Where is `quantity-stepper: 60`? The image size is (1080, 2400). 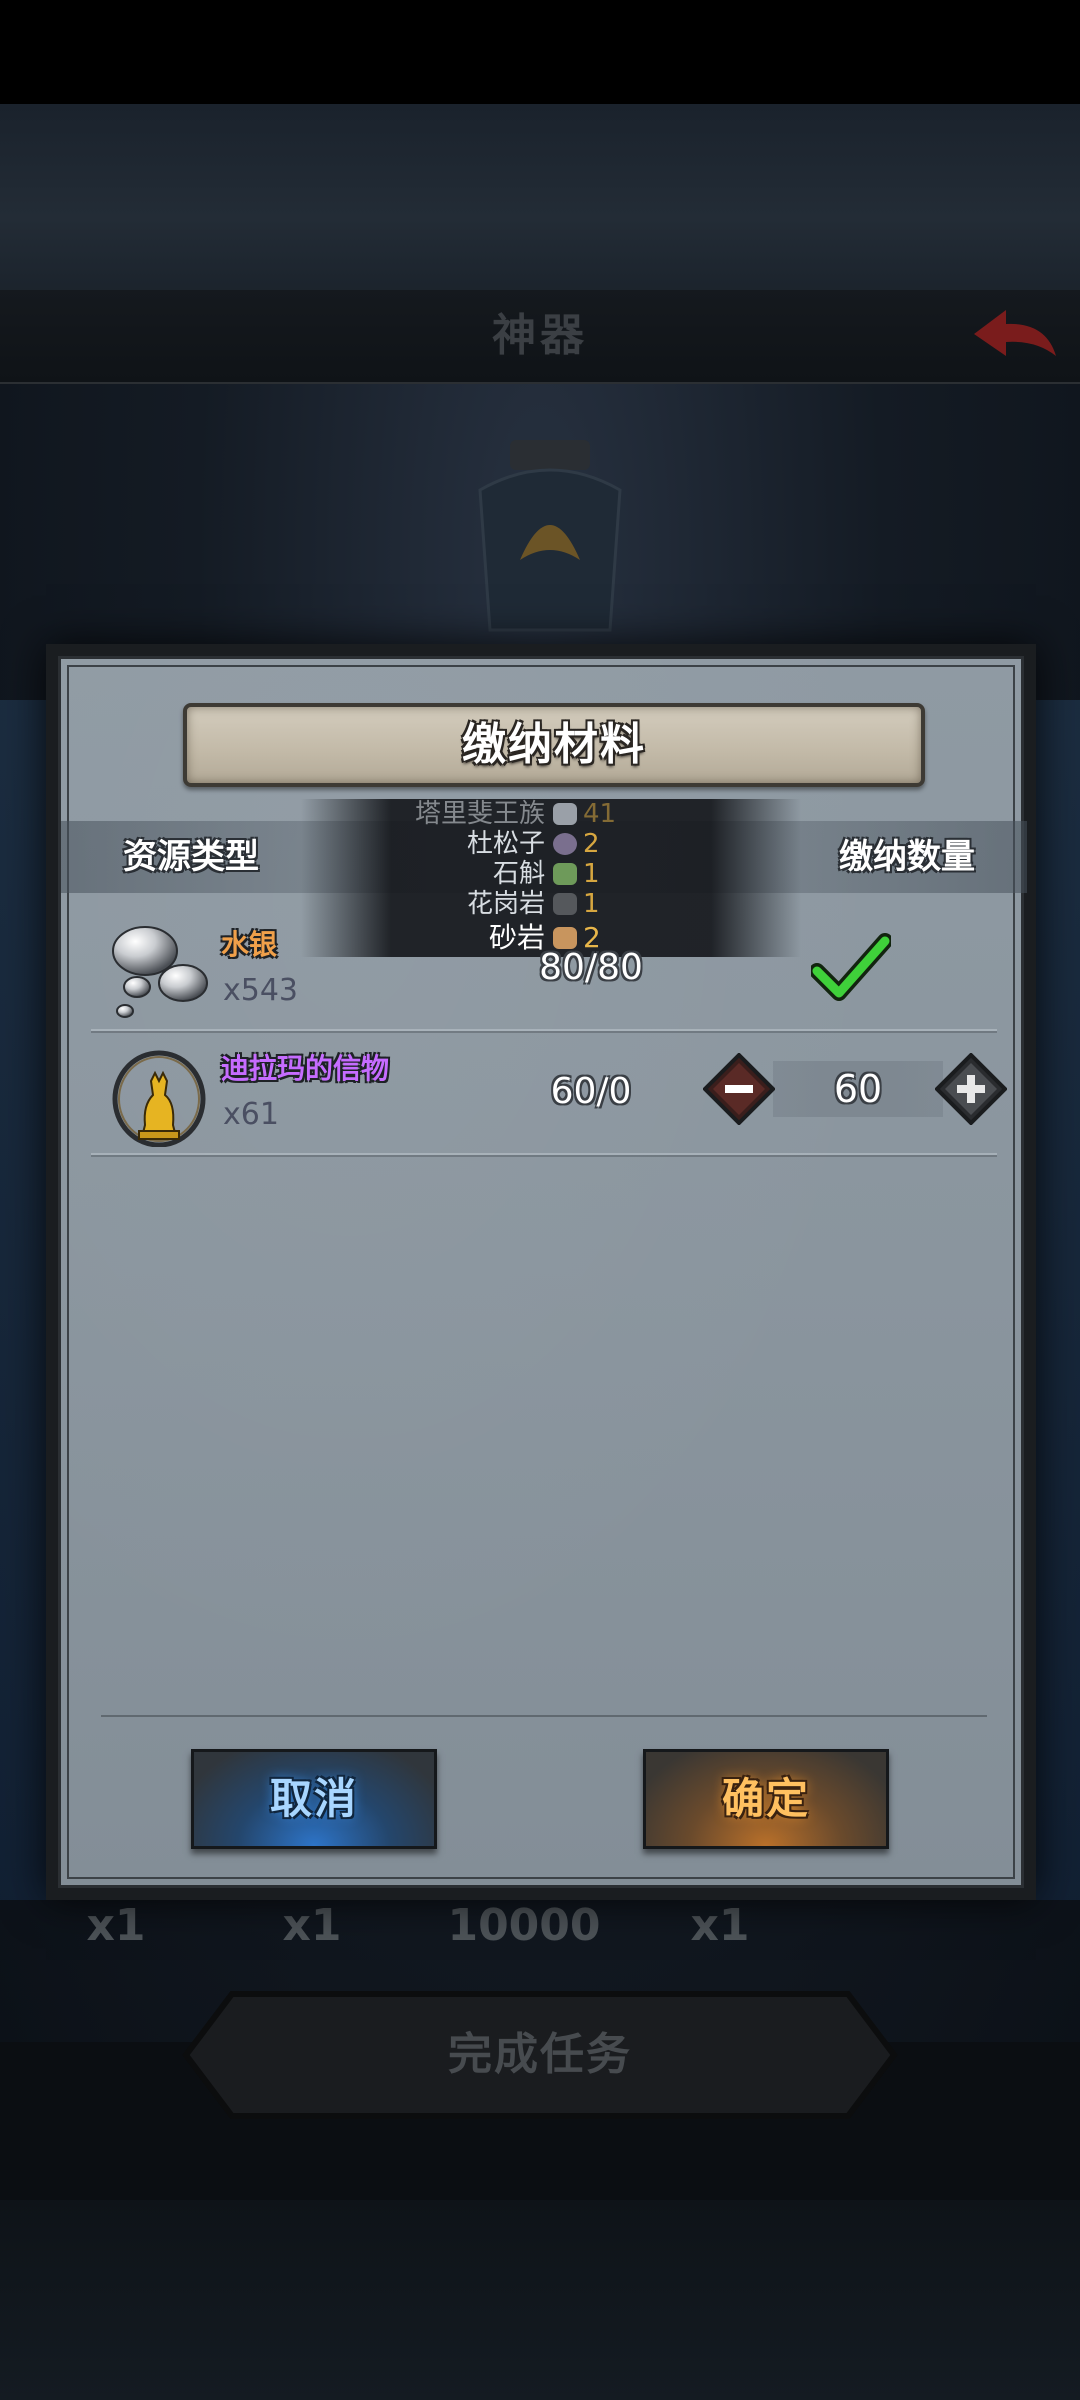 quantity-stepper: 60 is located at coordinates (855, 1089).